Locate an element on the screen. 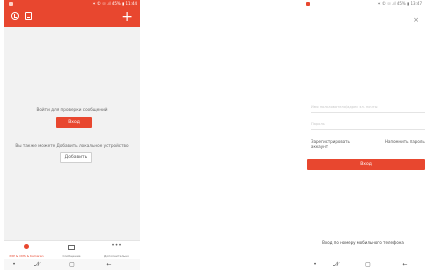 This screenshot has width=425, height=270. password-field: Пароль is located at coordinates (368, 124).